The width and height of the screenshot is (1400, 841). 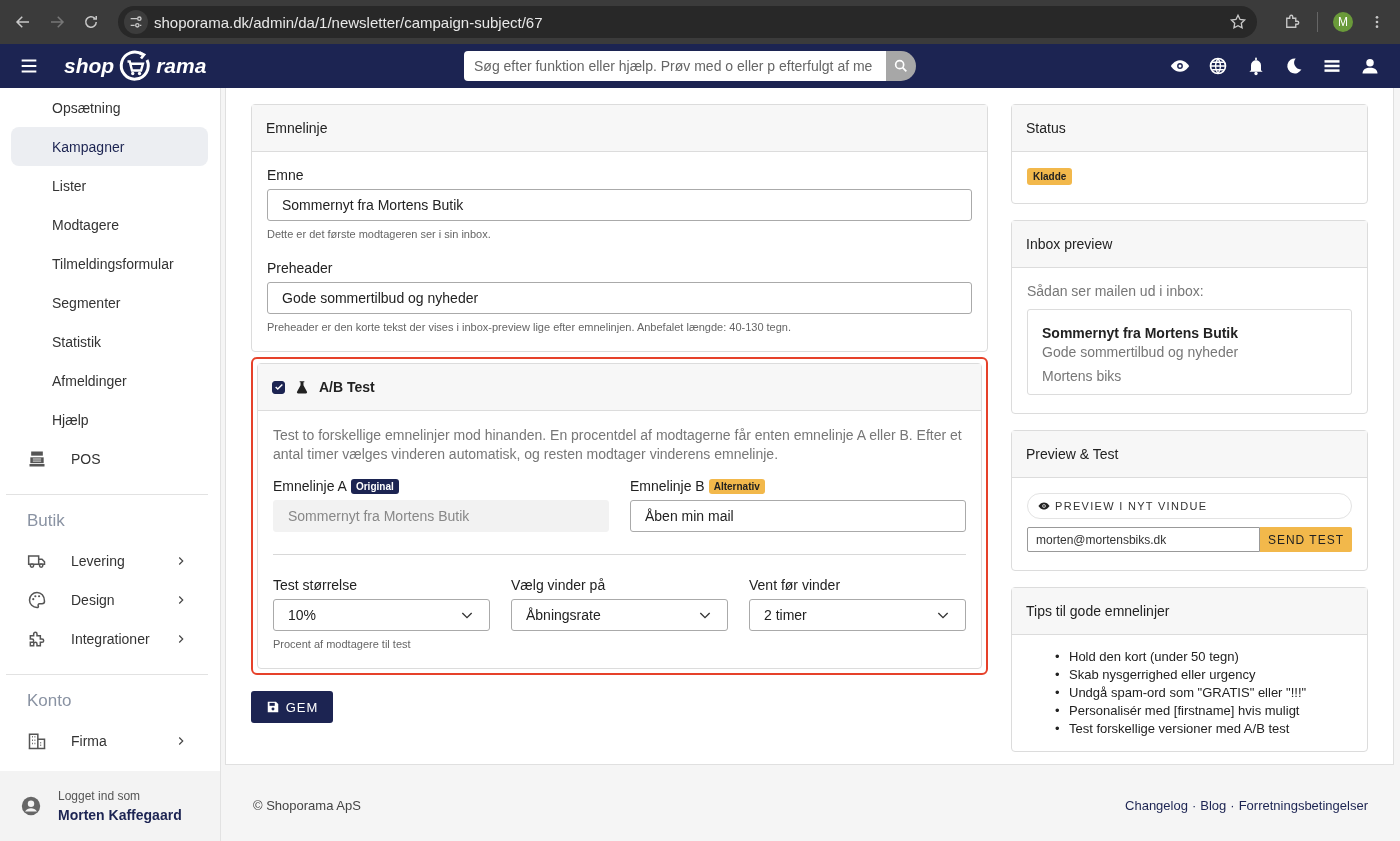 I want to click on input-field: Åben min mail, so click(x=798, y=516).